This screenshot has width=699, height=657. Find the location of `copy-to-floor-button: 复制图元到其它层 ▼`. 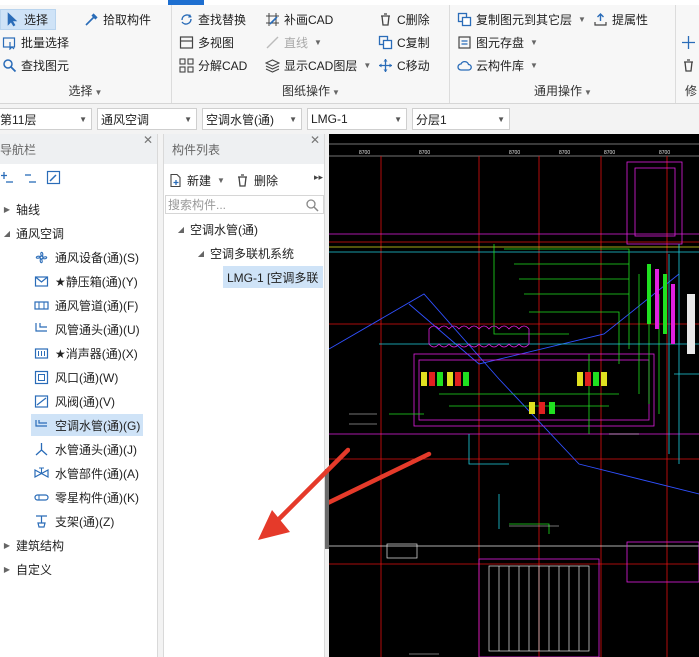

copy-to-floor-button: 复制图元到其它层 ▼ is located at coordinates (521, 19).